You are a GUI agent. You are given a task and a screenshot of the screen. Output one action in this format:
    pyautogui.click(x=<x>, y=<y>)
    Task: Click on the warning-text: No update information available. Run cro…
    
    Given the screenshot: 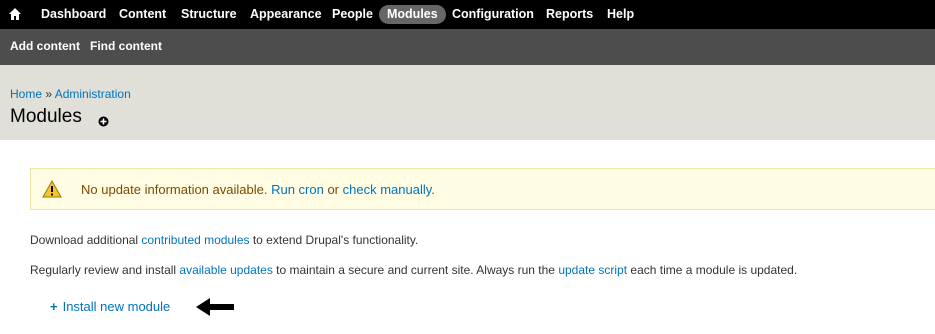 What is the action you would take?
    pyautogui.click(x=258, y=189)
    